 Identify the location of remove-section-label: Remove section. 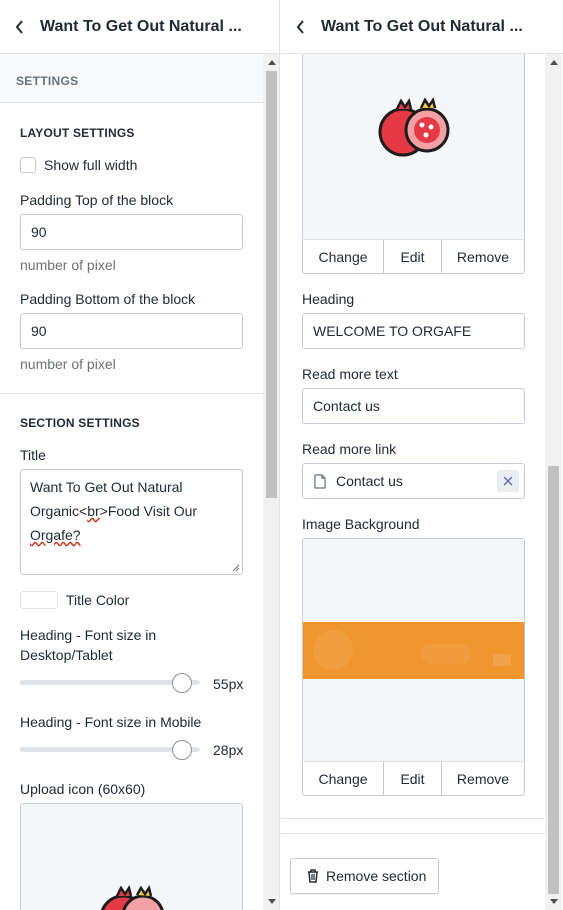
(376, 876).